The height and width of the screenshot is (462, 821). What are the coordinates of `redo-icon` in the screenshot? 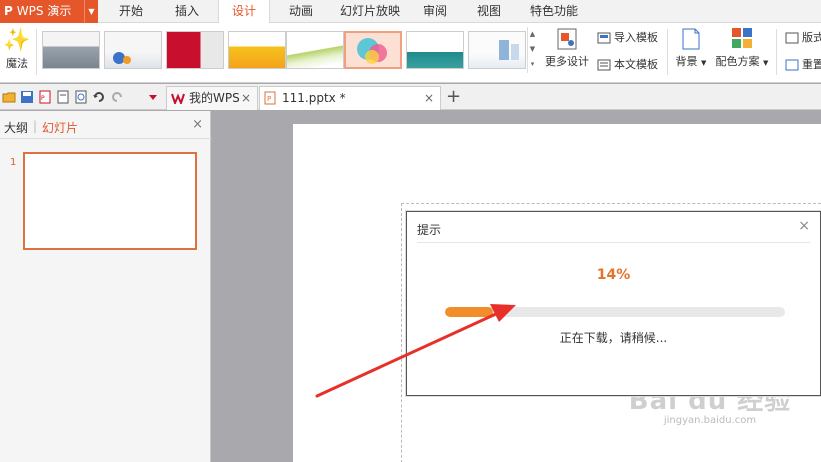 It's located at (117, 97).